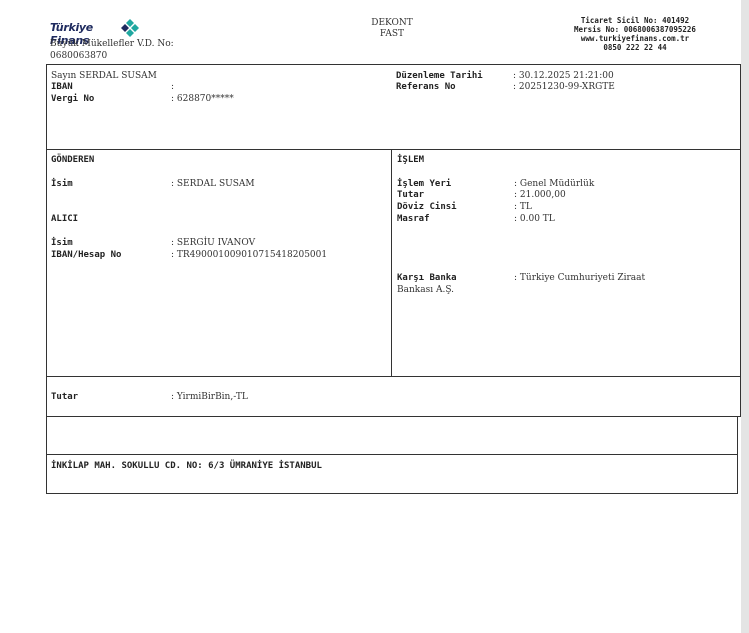 Image resolution: width=749 pixels, height=633 pixels. What do you see at coordinates (62, 184) in the screenshot?
I see `sender-name-label: İsim` at bounding box center [62, 184].